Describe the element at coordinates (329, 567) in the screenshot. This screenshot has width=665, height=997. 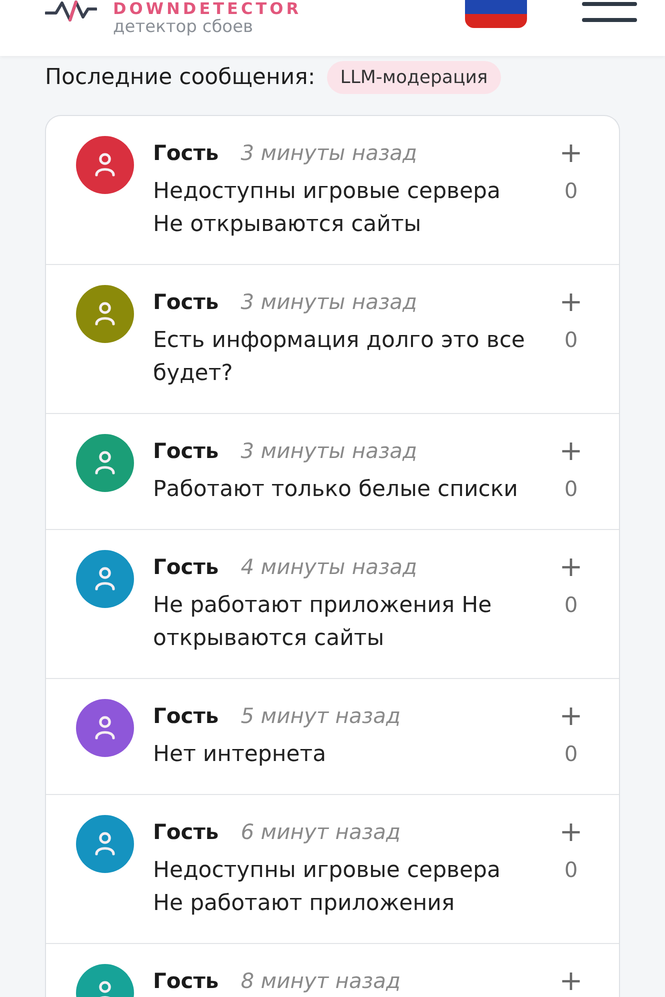
I see `timestamp: 4 минуты назад` at that location.